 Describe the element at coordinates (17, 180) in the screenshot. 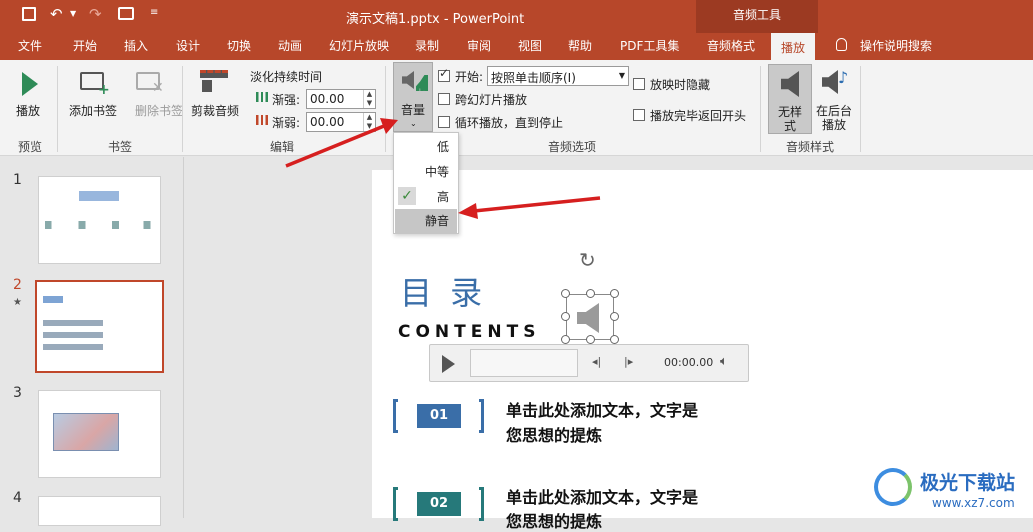

I see `slide-number: 1` at that location.